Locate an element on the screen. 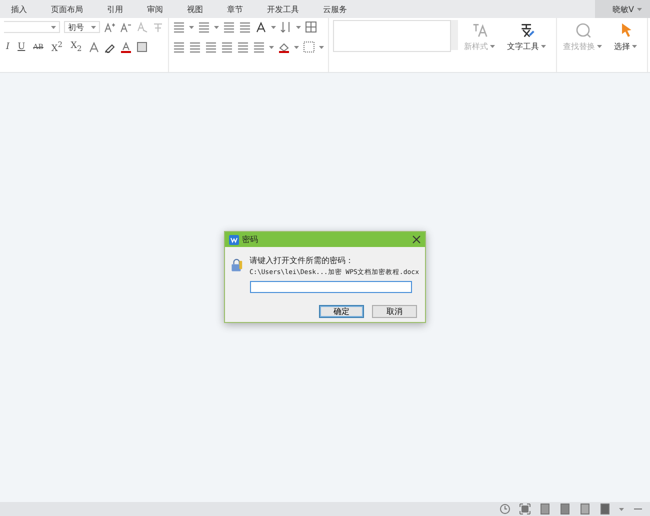 The image size is (650, 516). fullscreen-icon is located at coordinates (525, 509).